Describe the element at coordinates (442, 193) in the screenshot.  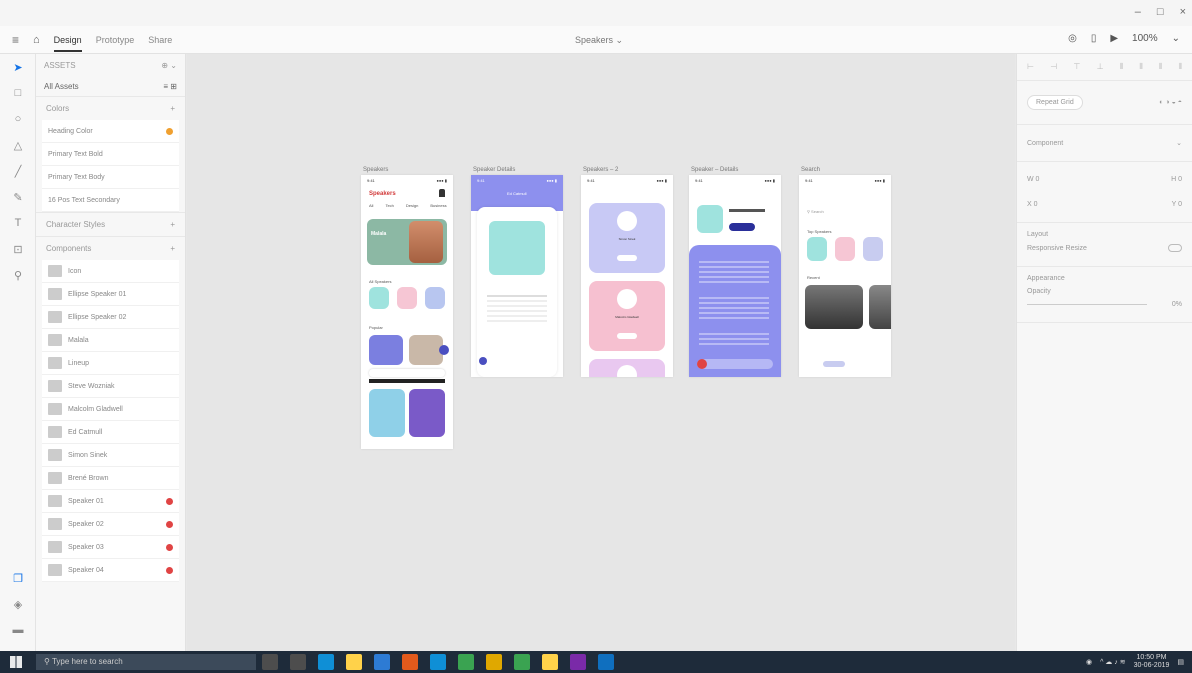
I see `profile-icon` at that location.